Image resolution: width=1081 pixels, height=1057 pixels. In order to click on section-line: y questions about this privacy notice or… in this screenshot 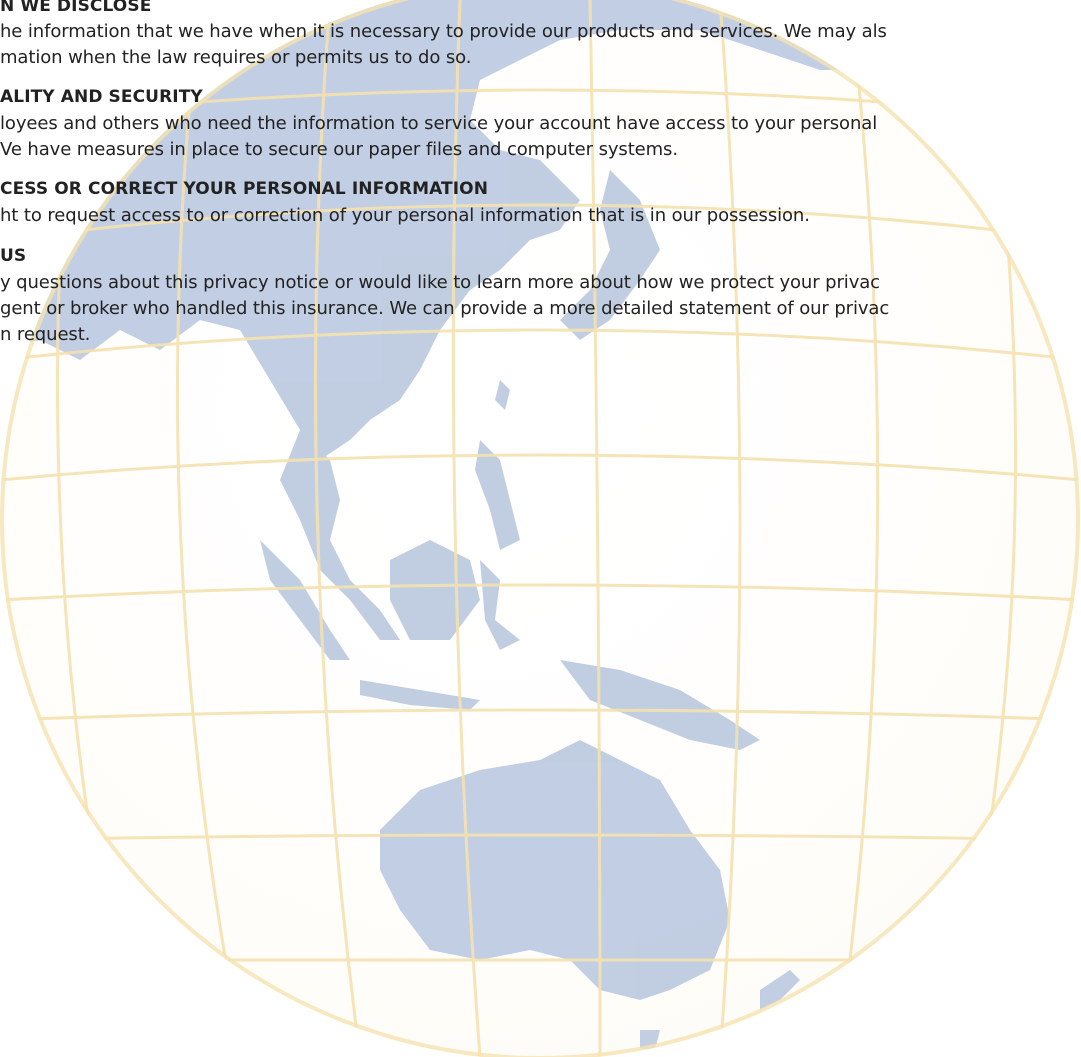, I will do `click(440, 282)`.